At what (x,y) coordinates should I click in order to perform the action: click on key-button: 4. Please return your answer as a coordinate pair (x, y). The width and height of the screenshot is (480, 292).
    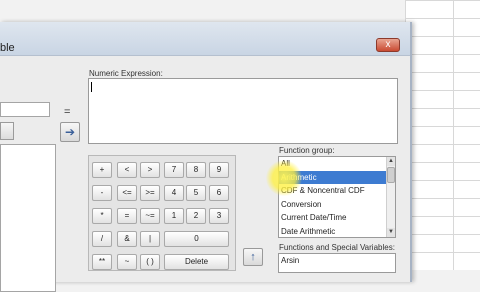
    Looking at the image, I should click on (174, 193).